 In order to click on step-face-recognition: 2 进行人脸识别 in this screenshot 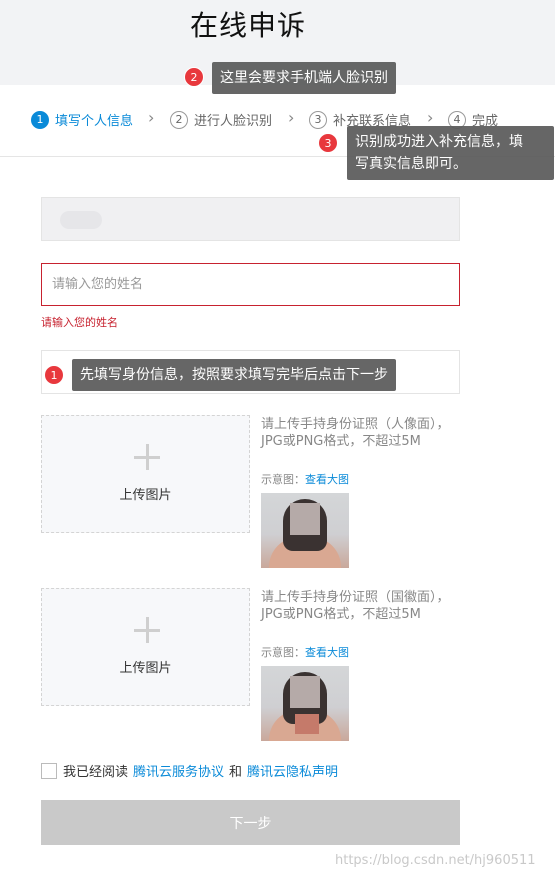, I will do `click(221, 119)`.